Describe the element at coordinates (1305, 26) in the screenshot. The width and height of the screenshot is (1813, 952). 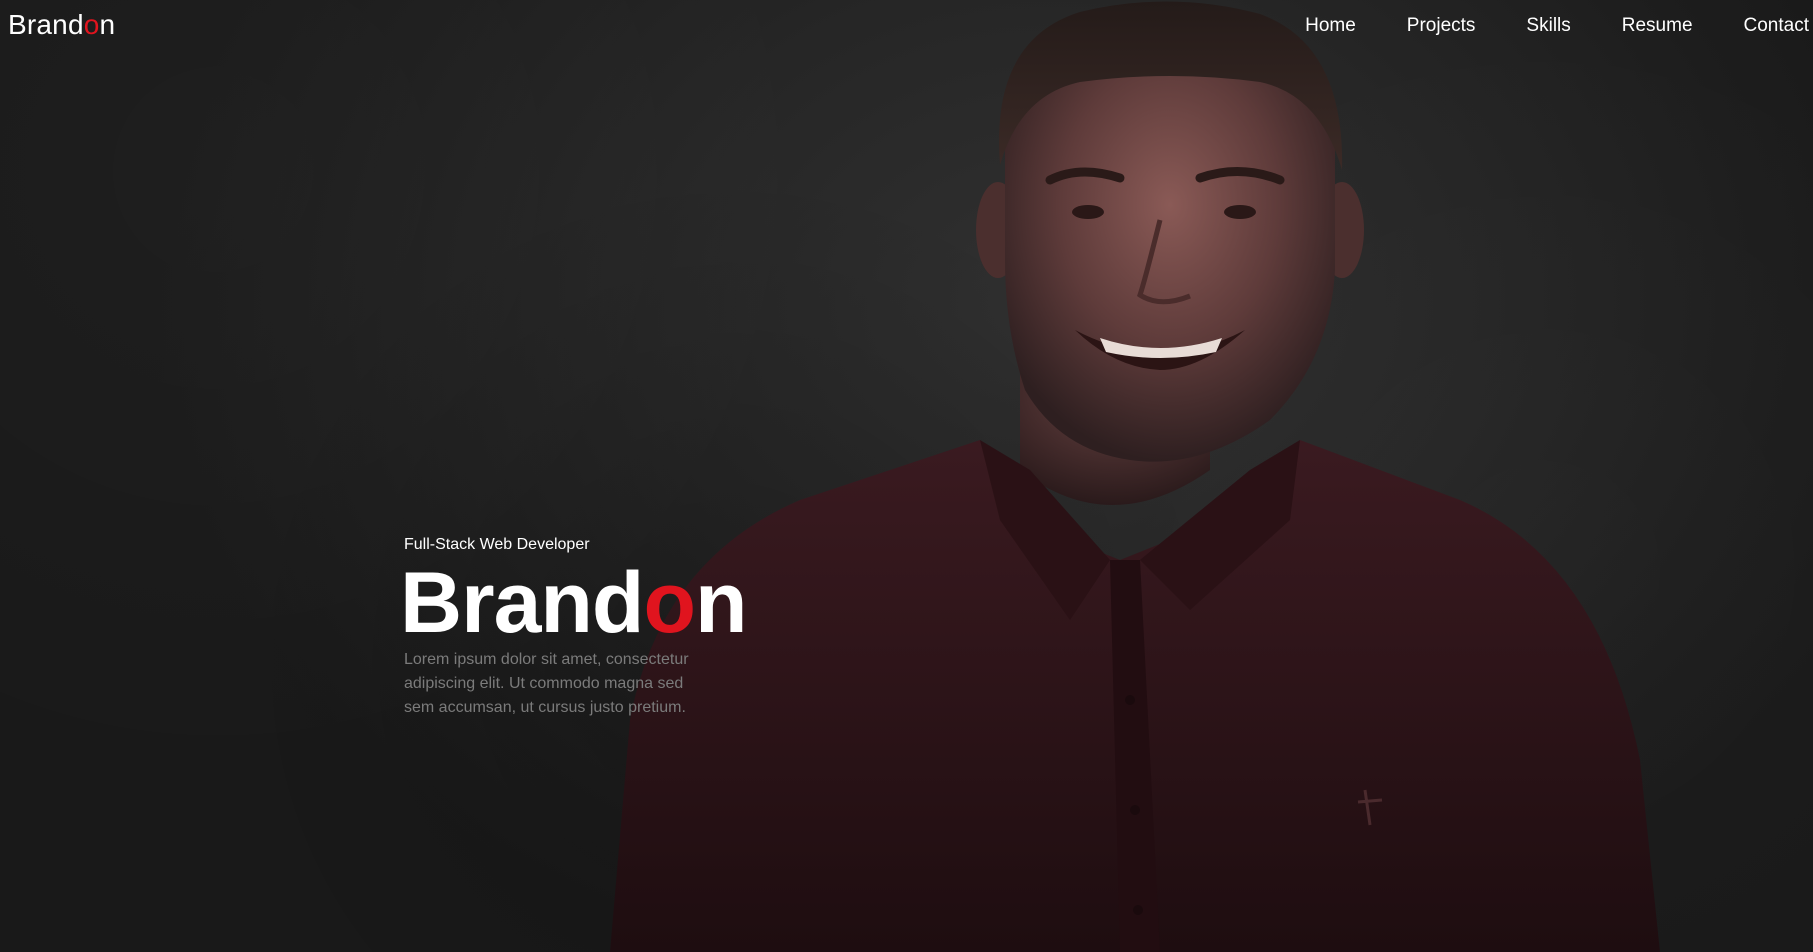
I see `nav-link-home: Home` at that location.